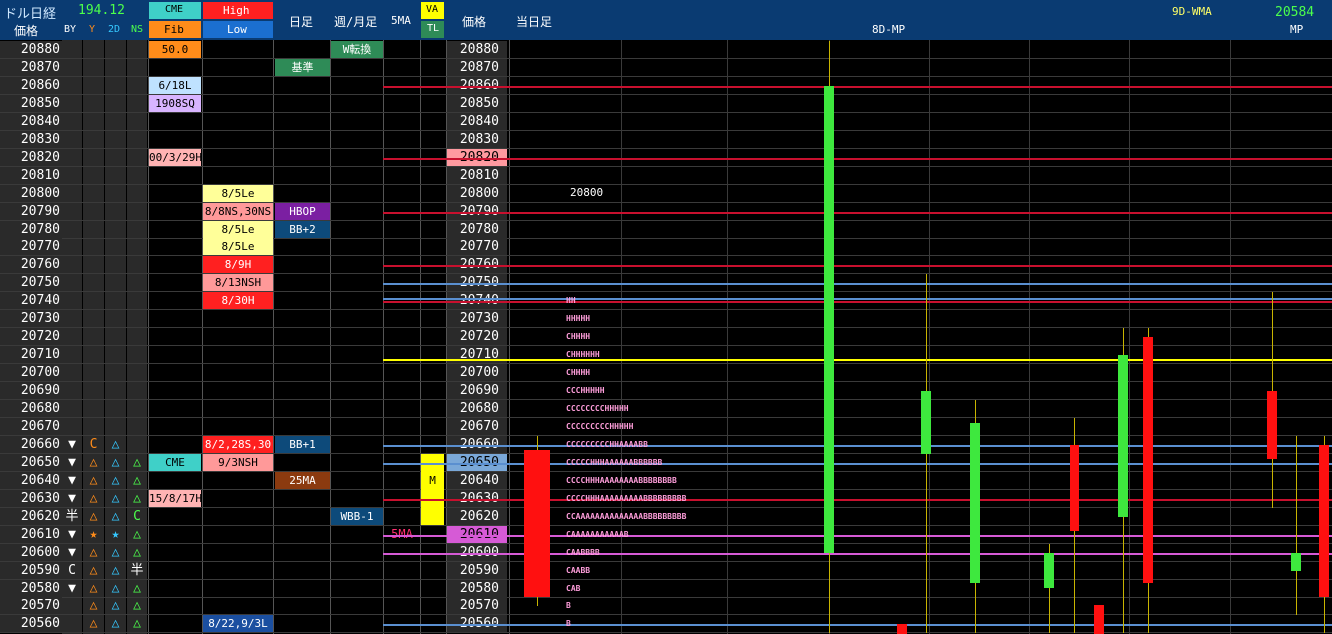 This screenshot has height=634, width=1332. What do you see at coordinates (31, 67) in the screenshot?
I see `price-label-left: 20870` at bounding box center [31, 67].